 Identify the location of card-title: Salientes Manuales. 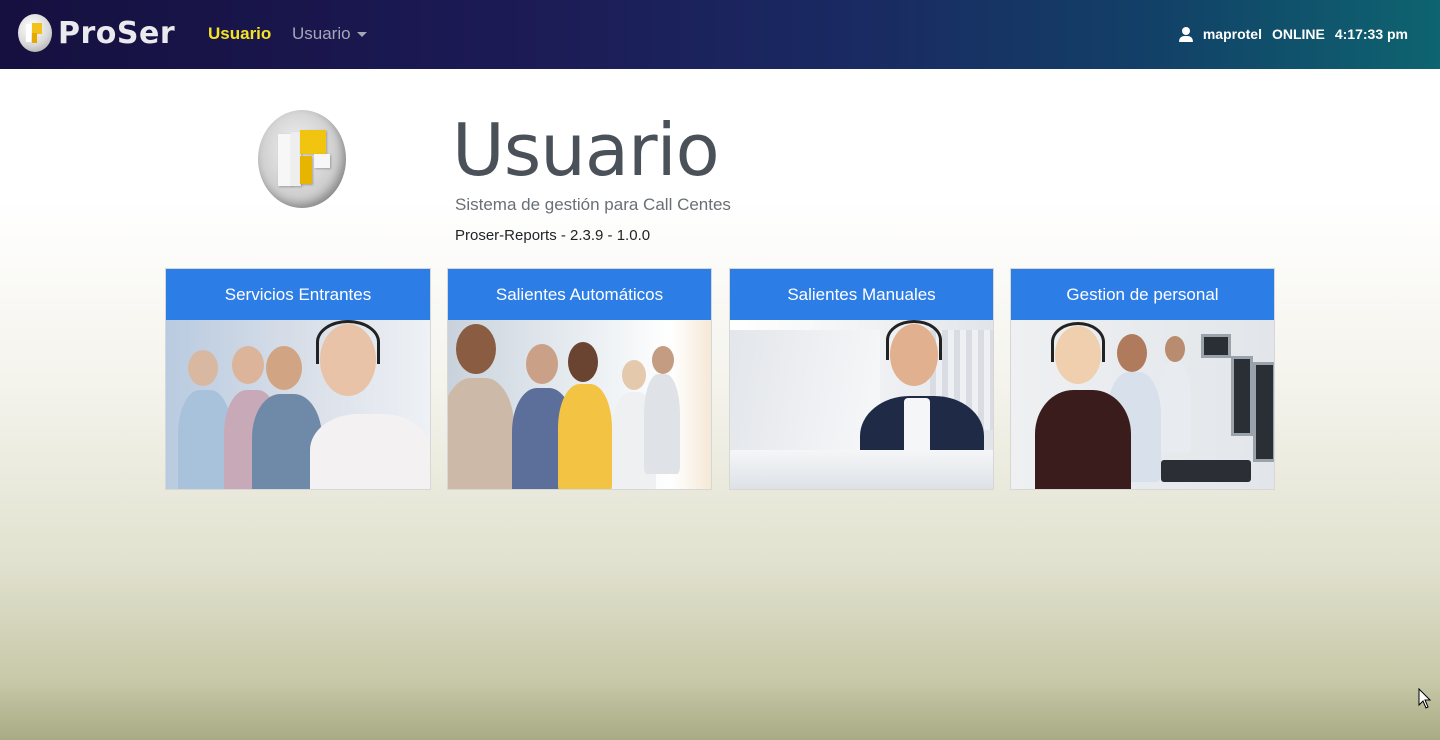
(861, 294).